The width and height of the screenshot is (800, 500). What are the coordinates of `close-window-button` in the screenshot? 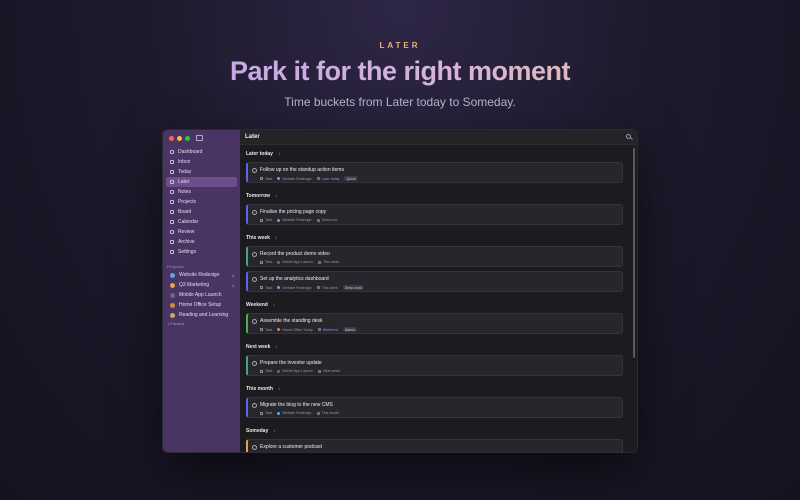 It's located at (171, 138).